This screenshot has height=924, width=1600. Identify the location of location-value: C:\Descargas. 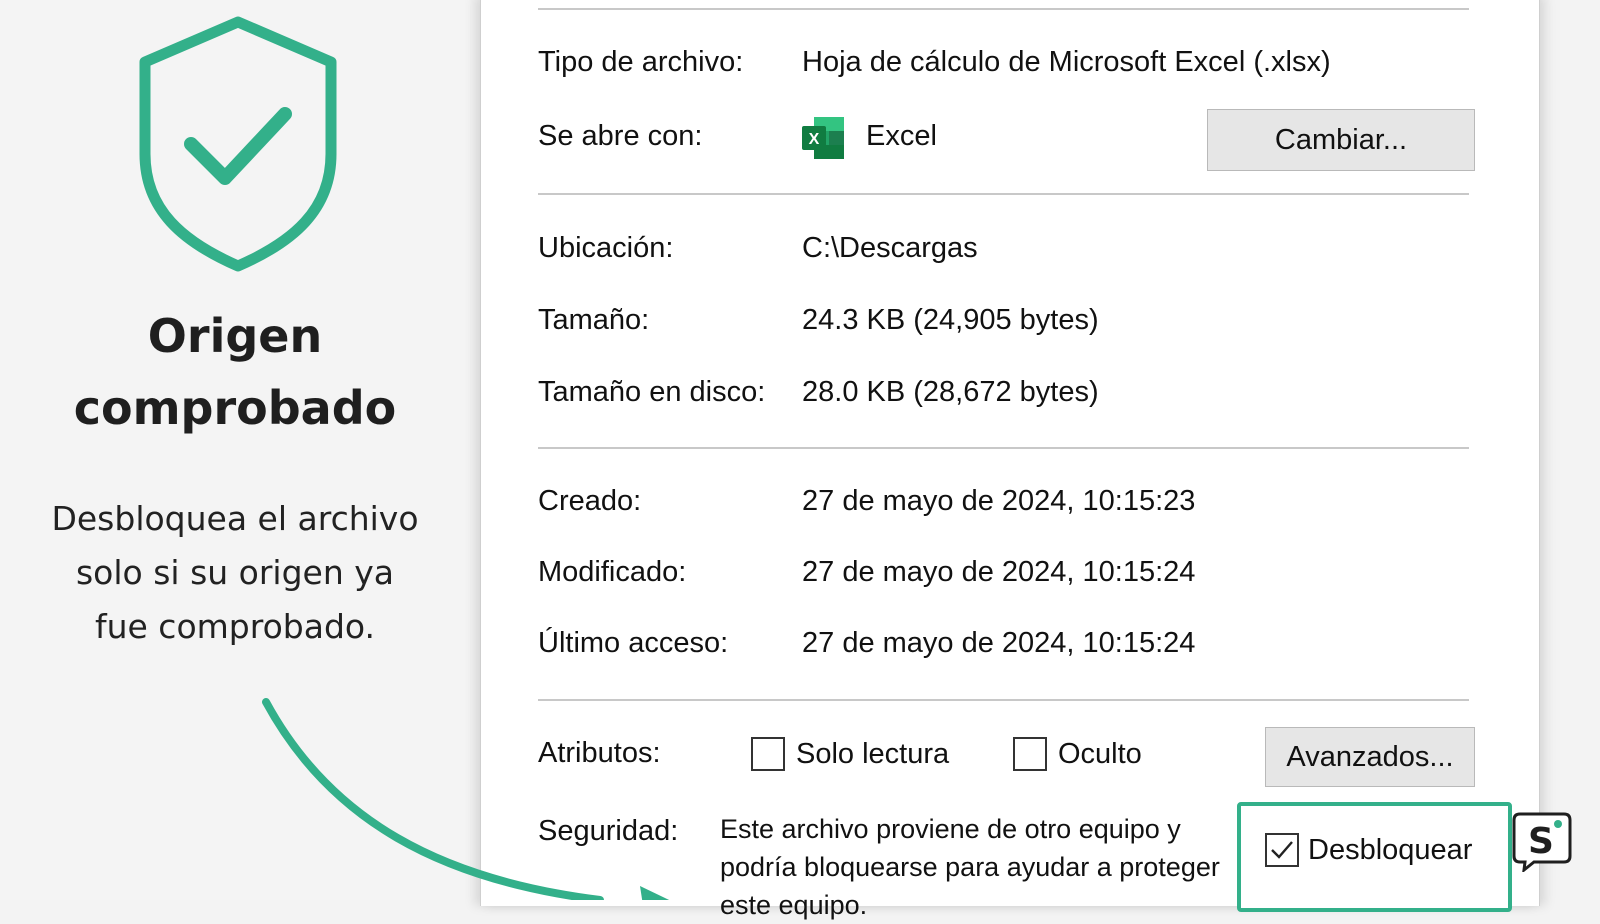
(890, 248).